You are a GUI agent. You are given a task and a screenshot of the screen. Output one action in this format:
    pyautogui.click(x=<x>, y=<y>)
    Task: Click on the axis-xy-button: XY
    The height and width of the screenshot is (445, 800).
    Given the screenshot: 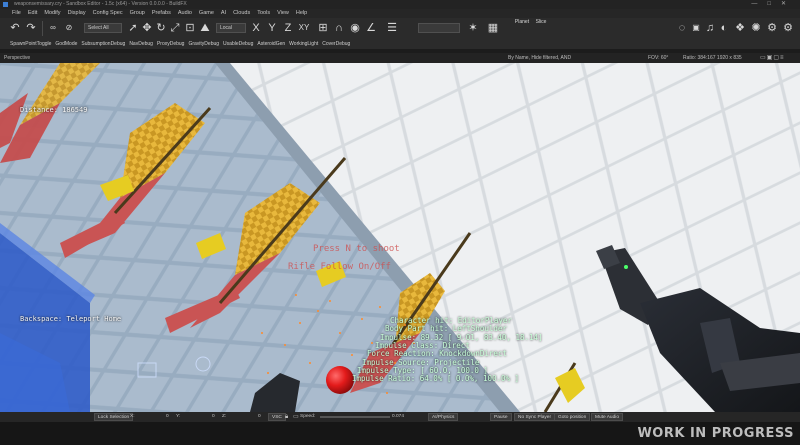 What is the action you would take?
    pyautogui.click(x=304, y=28)
    